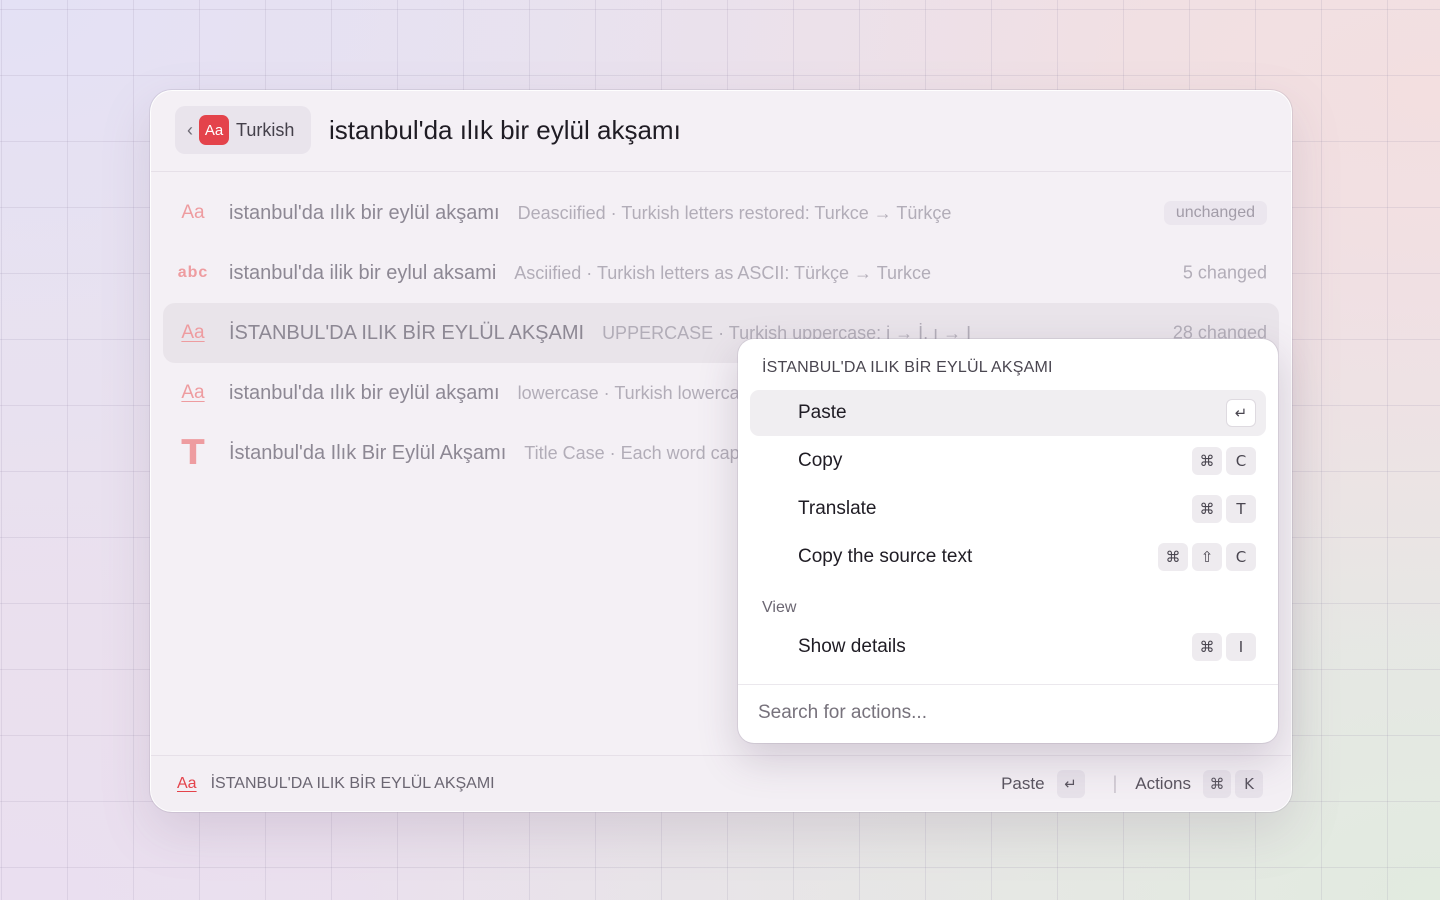  What do you see at coordinates (820, 460) in the screenshot?
I see `menu-item-label: Copy` at bounding box center [820, 460].